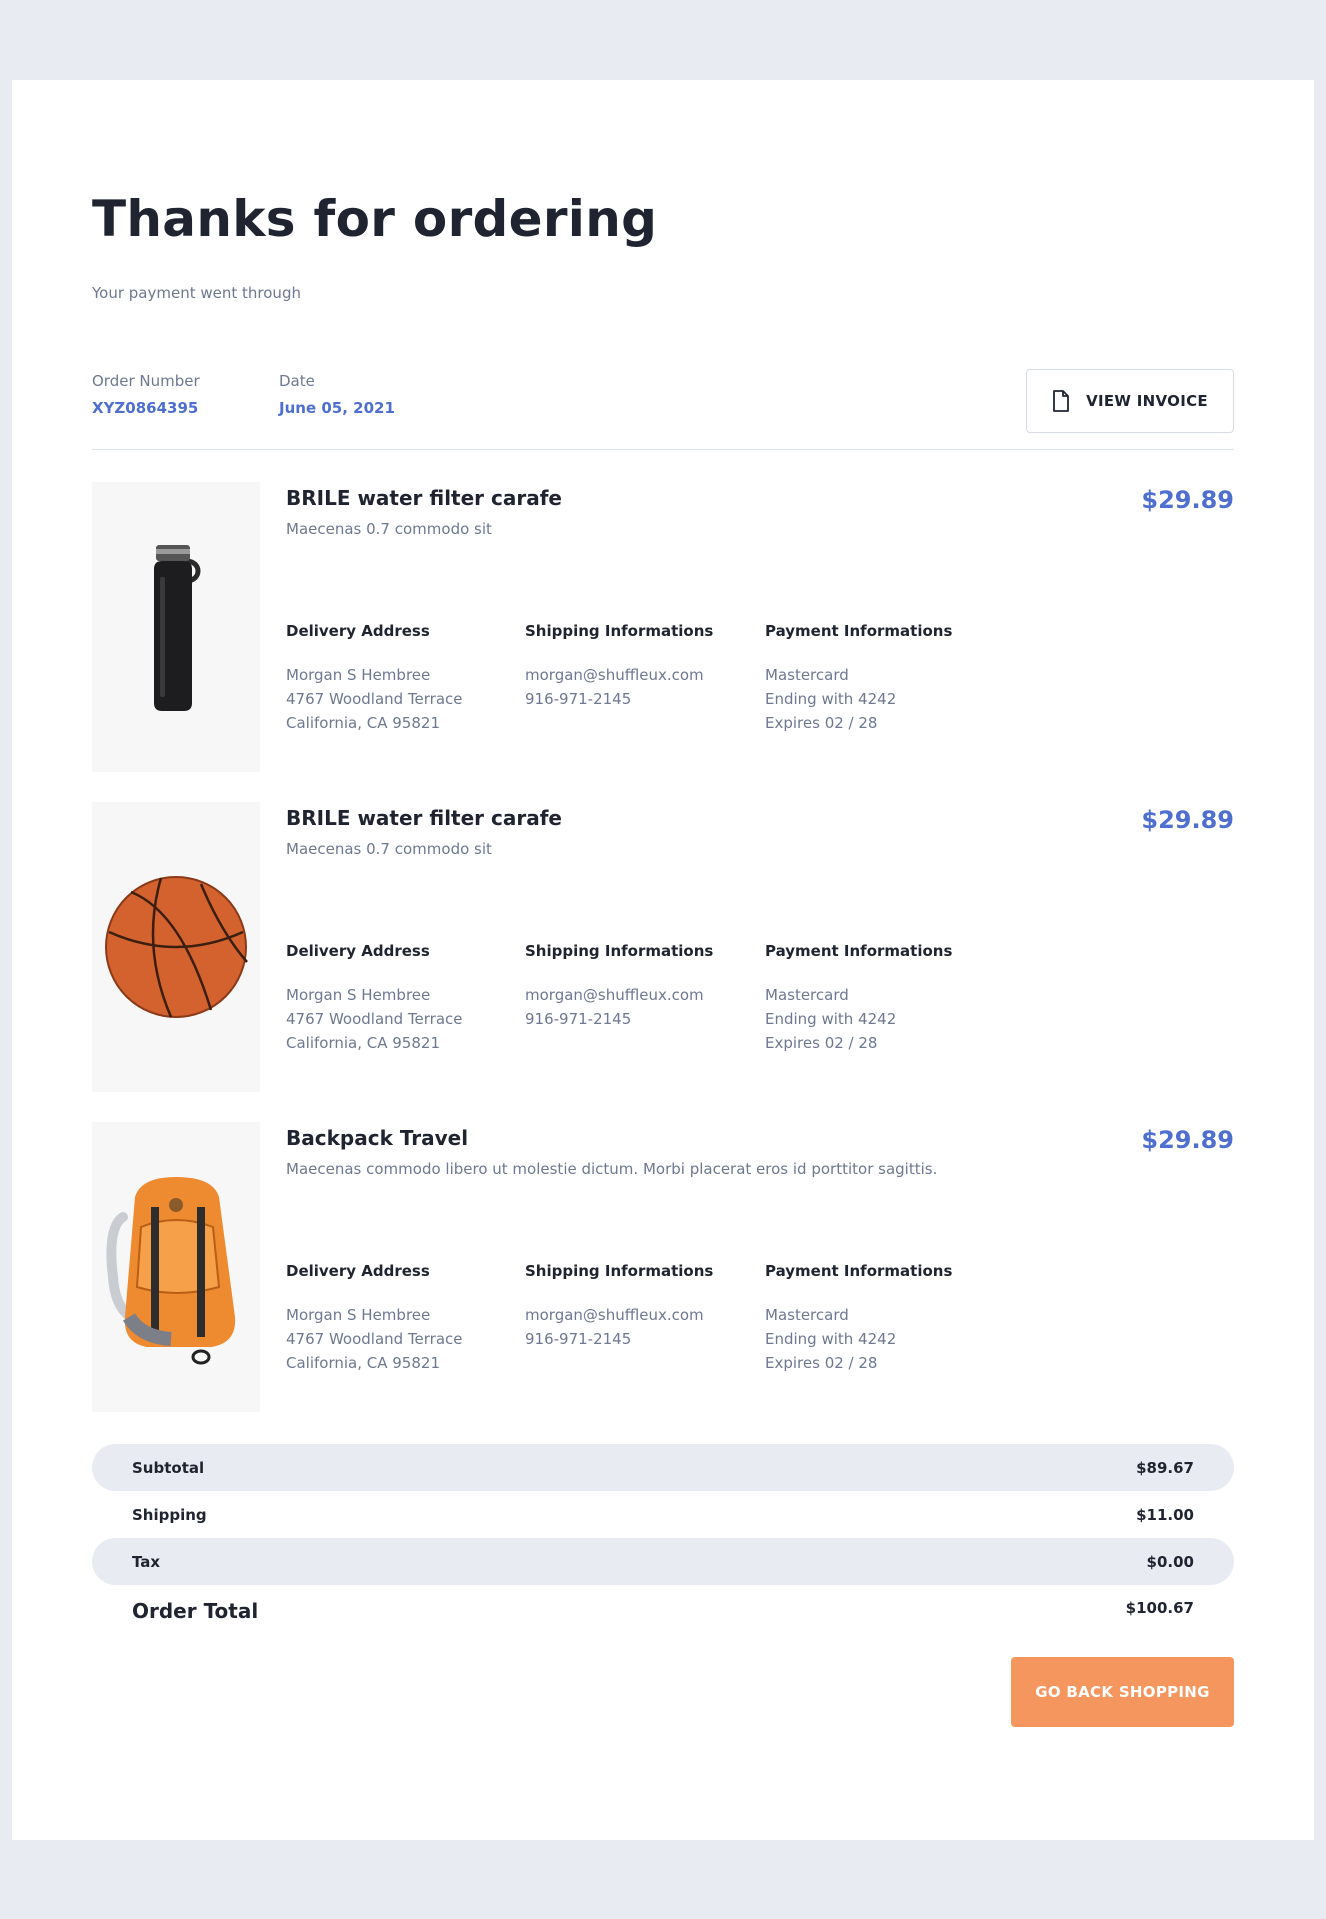 The image size is (1326, 1919). Describe the element at coordinates (146, 394) in the screenshot. I see `order-number-block: Order Number XYZ0864395` at that location.